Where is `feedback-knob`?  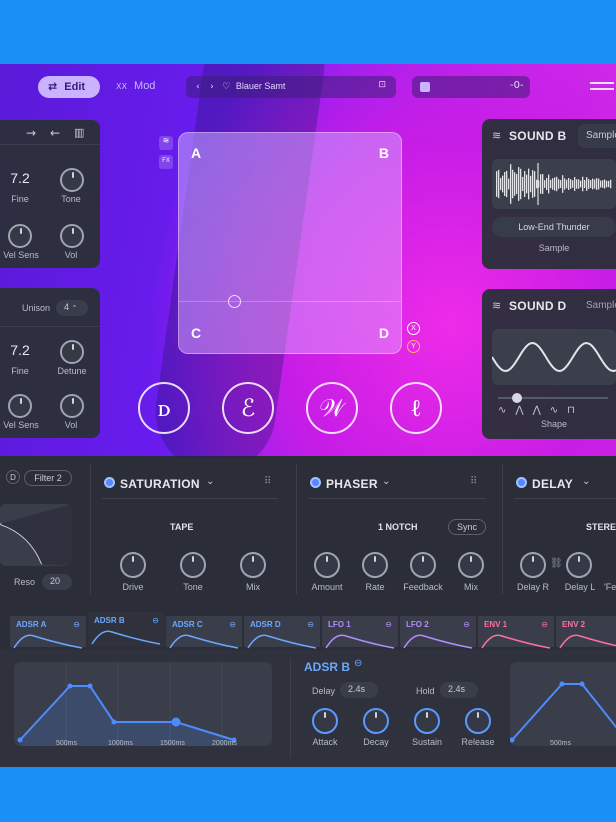 feedback-knob is located at coordinates (423, 565).